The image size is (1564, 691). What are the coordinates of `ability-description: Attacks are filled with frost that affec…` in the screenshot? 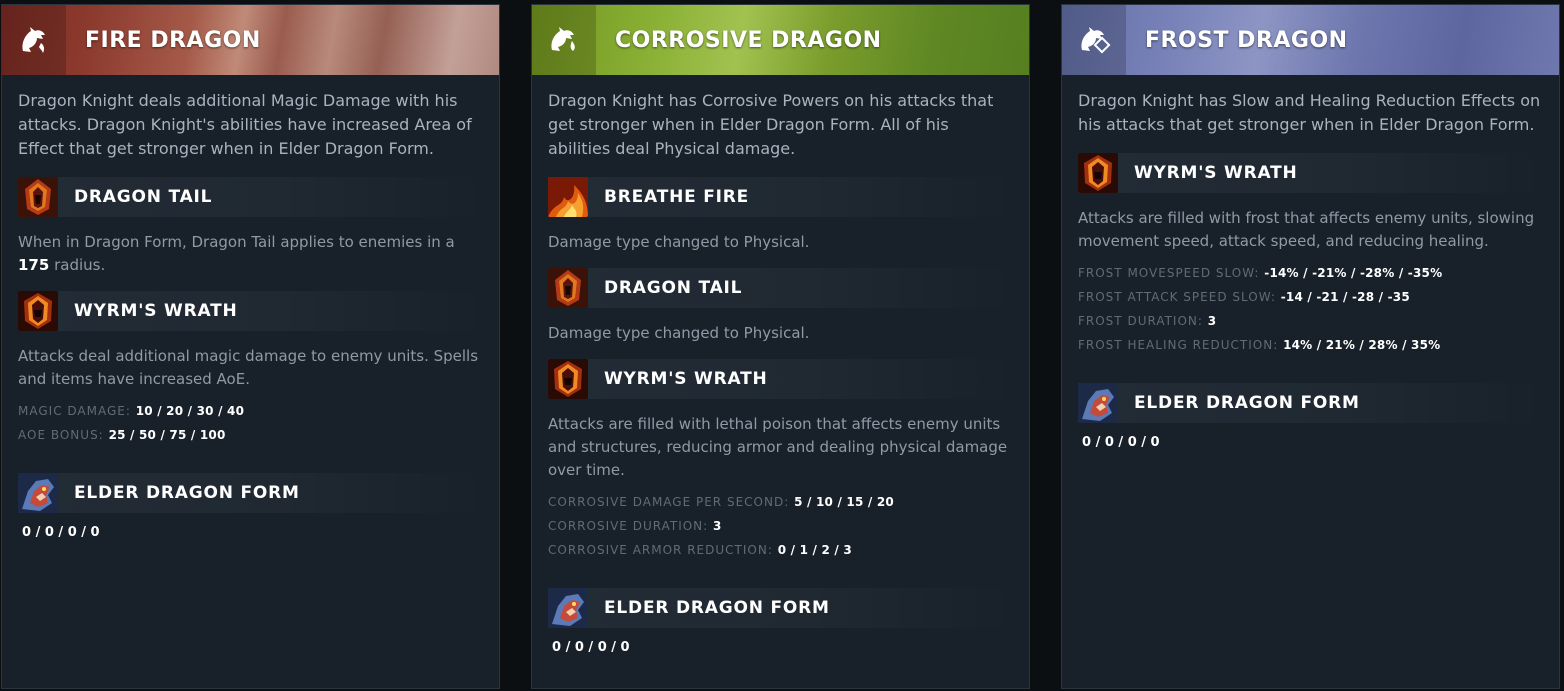 It's located at (1306, 229).